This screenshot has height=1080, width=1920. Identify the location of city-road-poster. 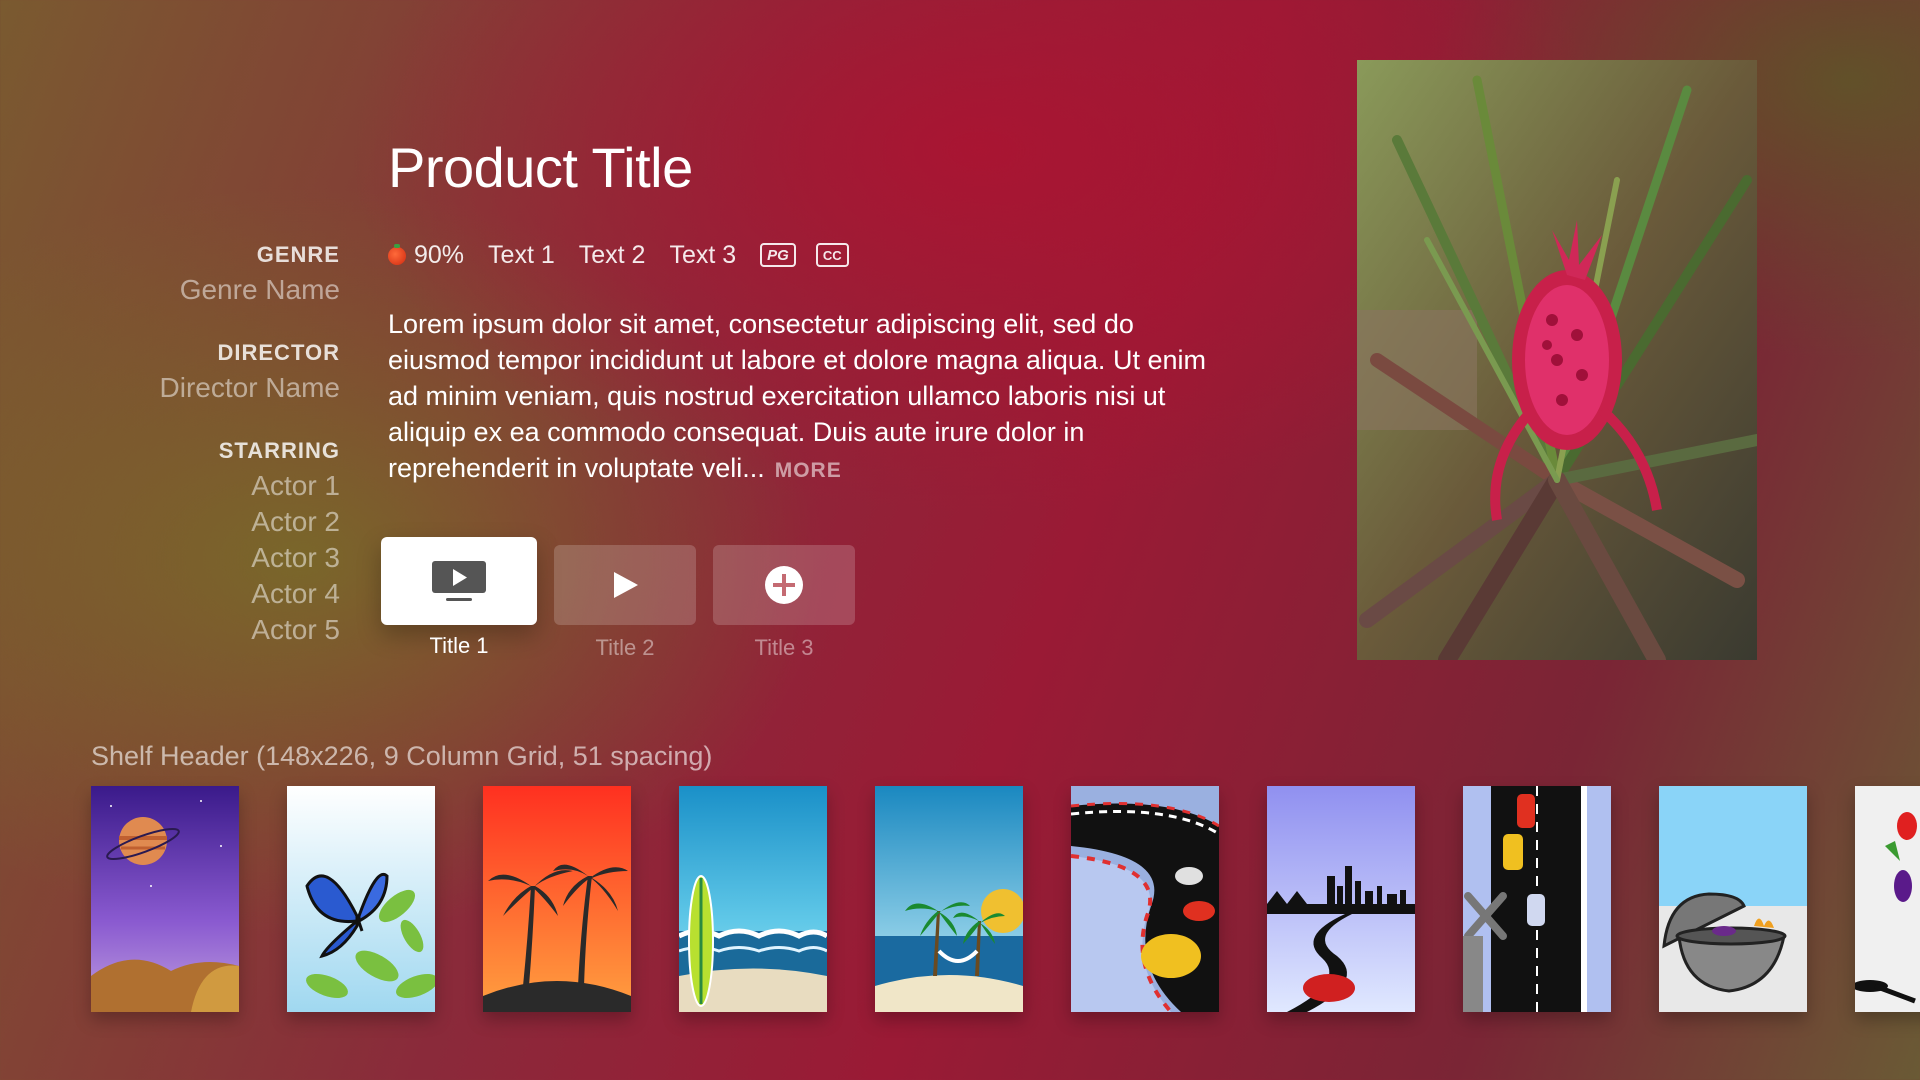
(1341, 899).